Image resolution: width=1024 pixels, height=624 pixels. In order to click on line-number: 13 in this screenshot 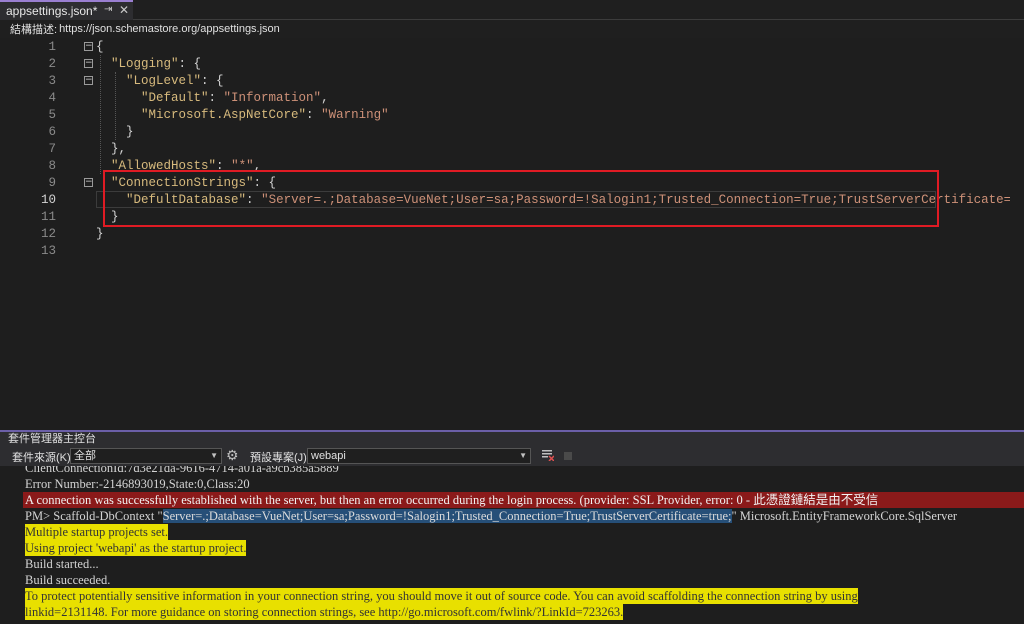, I will do `click(48, 251)`.